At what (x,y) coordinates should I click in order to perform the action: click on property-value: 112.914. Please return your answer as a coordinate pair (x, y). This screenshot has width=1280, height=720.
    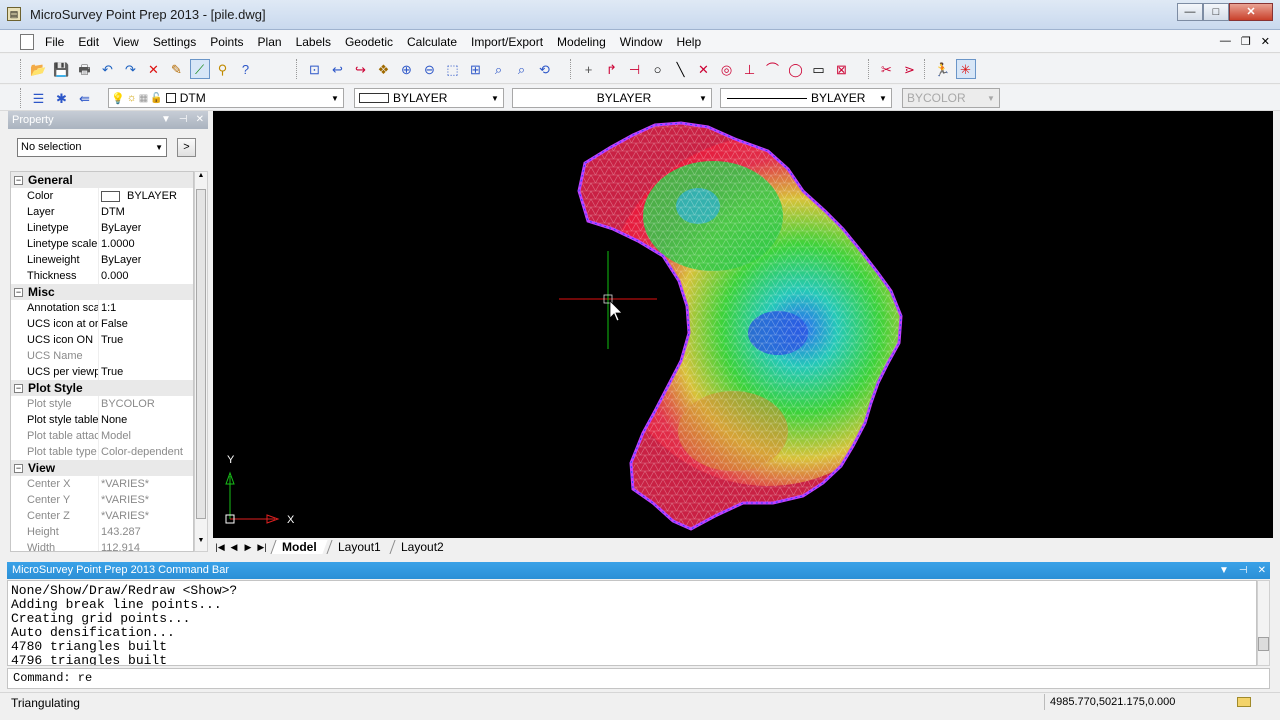
    Looking at the image, I should click on (119, 545).